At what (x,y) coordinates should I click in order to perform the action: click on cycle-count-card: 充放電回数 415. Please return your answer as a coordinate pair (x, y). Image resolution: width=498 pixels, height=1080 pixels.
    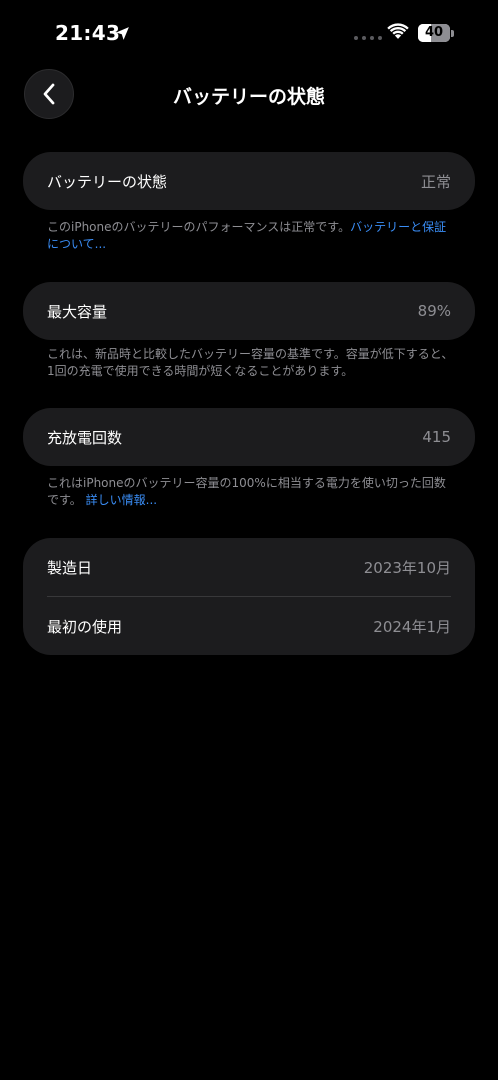
    Looking at the image, I should click on (249, 437).